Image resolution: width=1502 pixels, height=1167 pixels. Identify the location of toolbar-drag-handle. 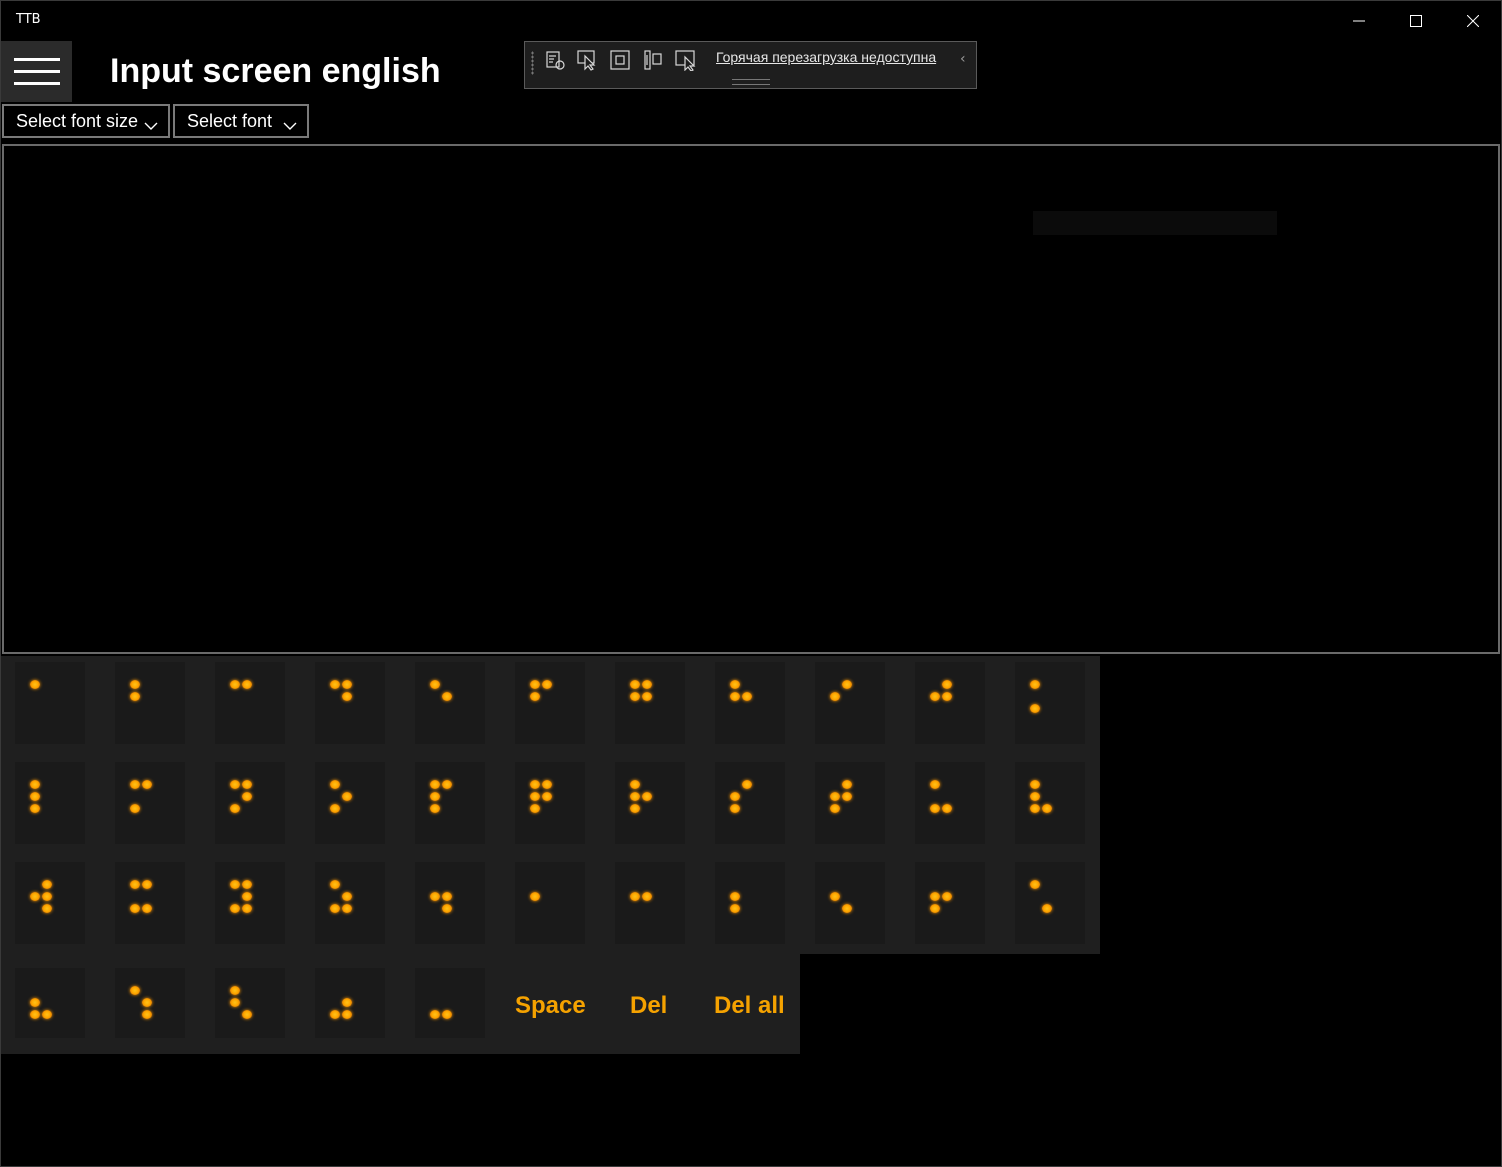
(751, 82).